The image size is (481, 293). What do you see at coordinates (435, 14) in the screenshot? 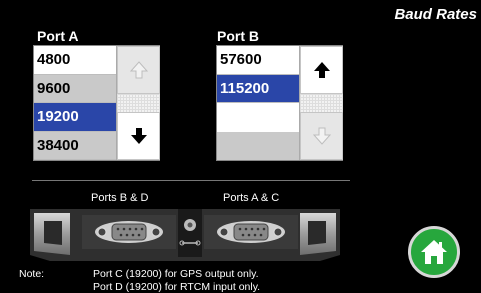
I see `page-title: Baud Rates` at bounding box center [435, 14].